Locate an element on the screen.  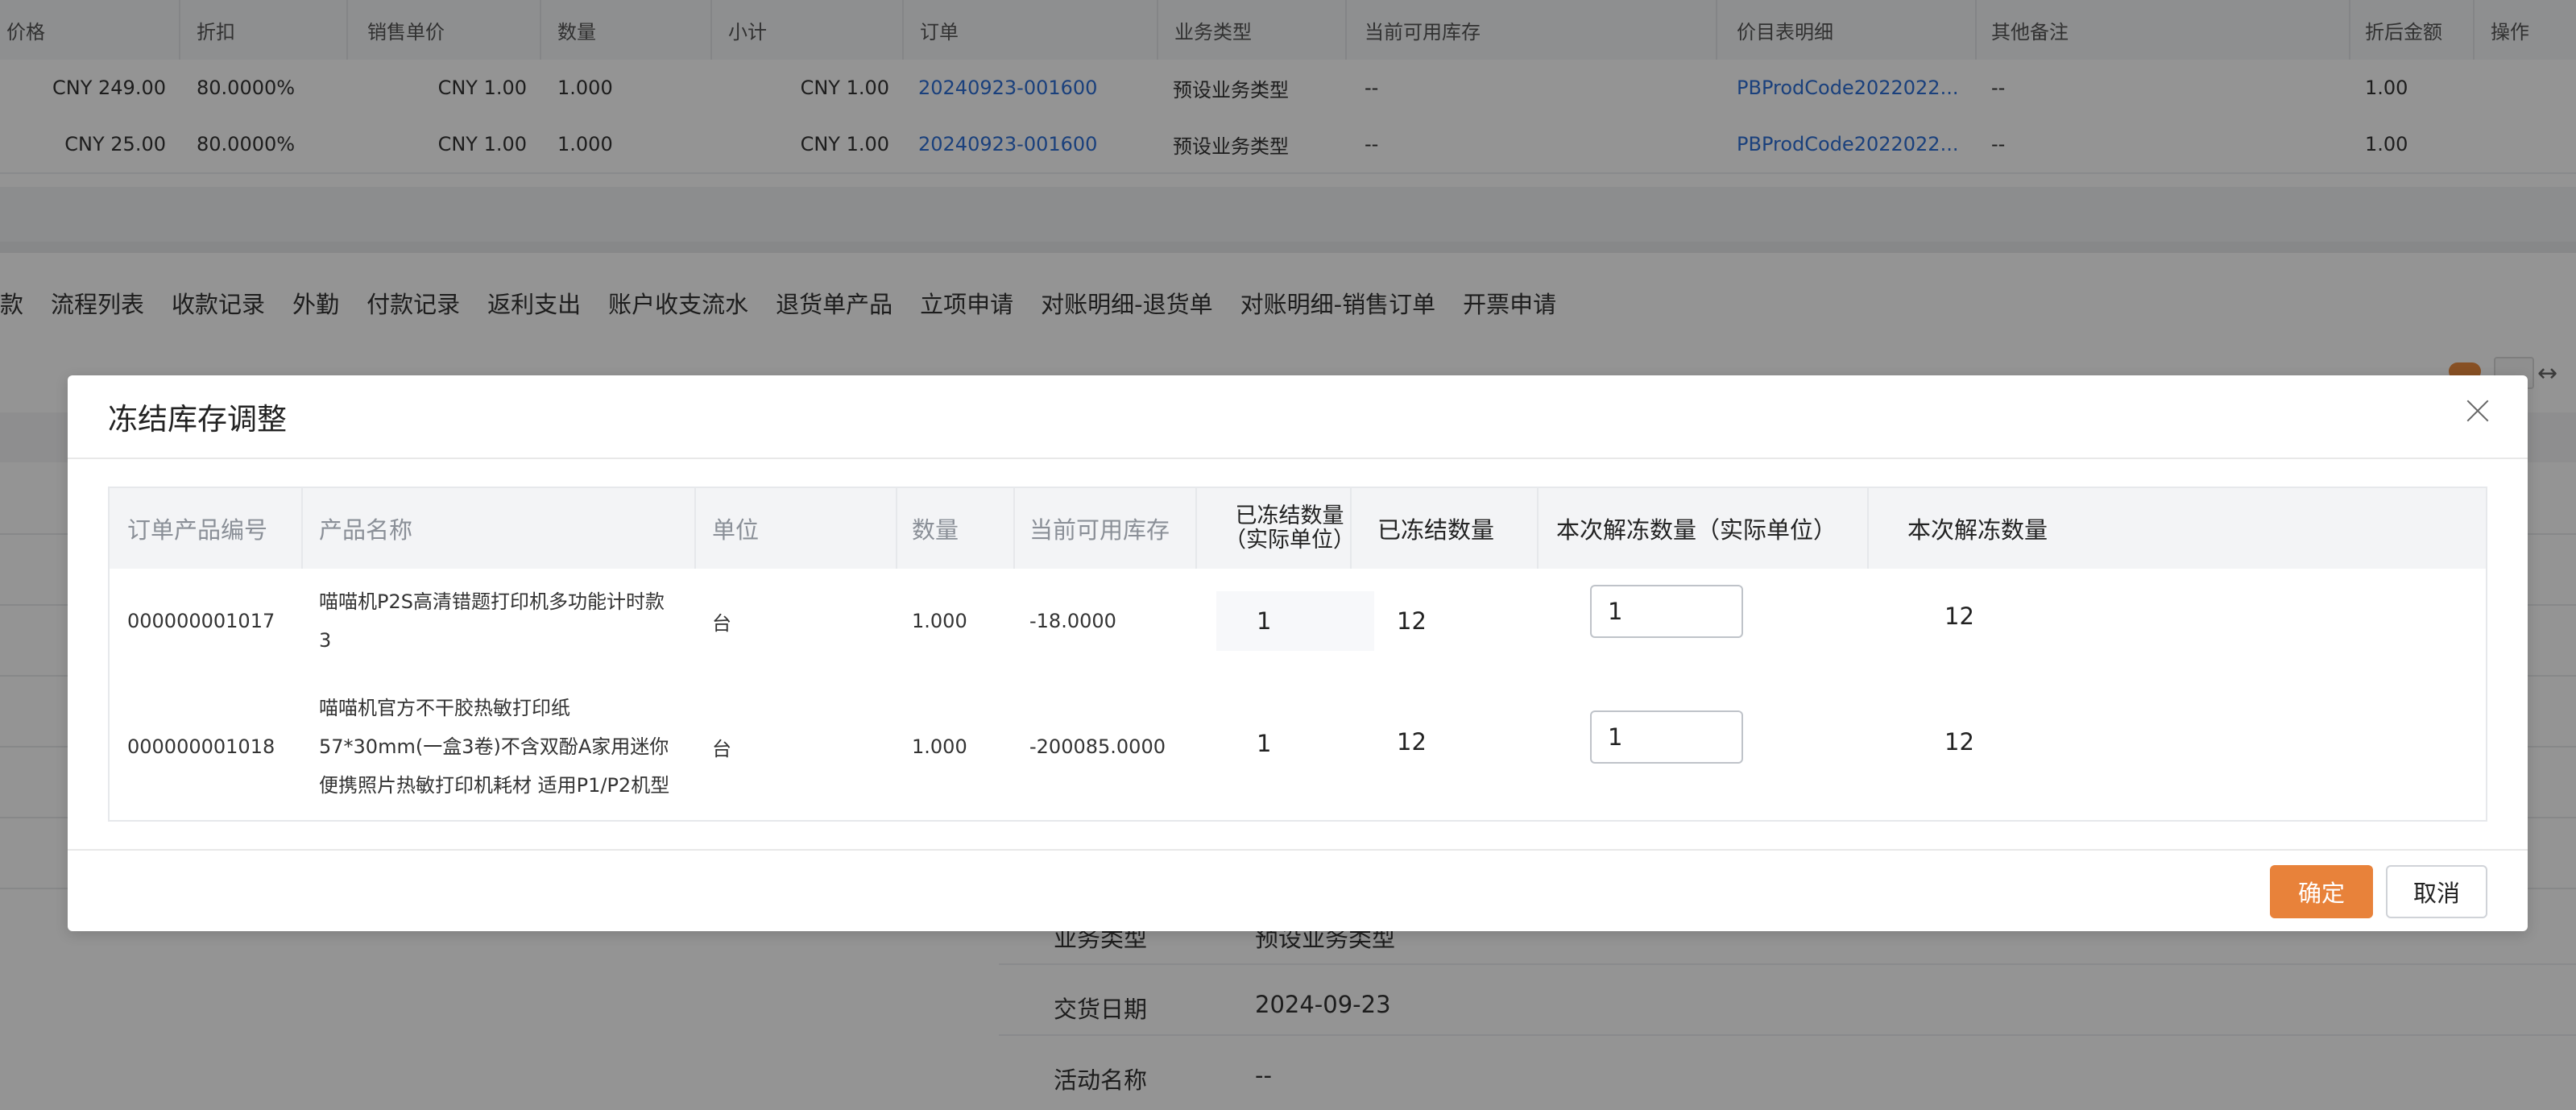
th-unfreeze: 本次解冻数量 is located at coordinates (1977, 530).